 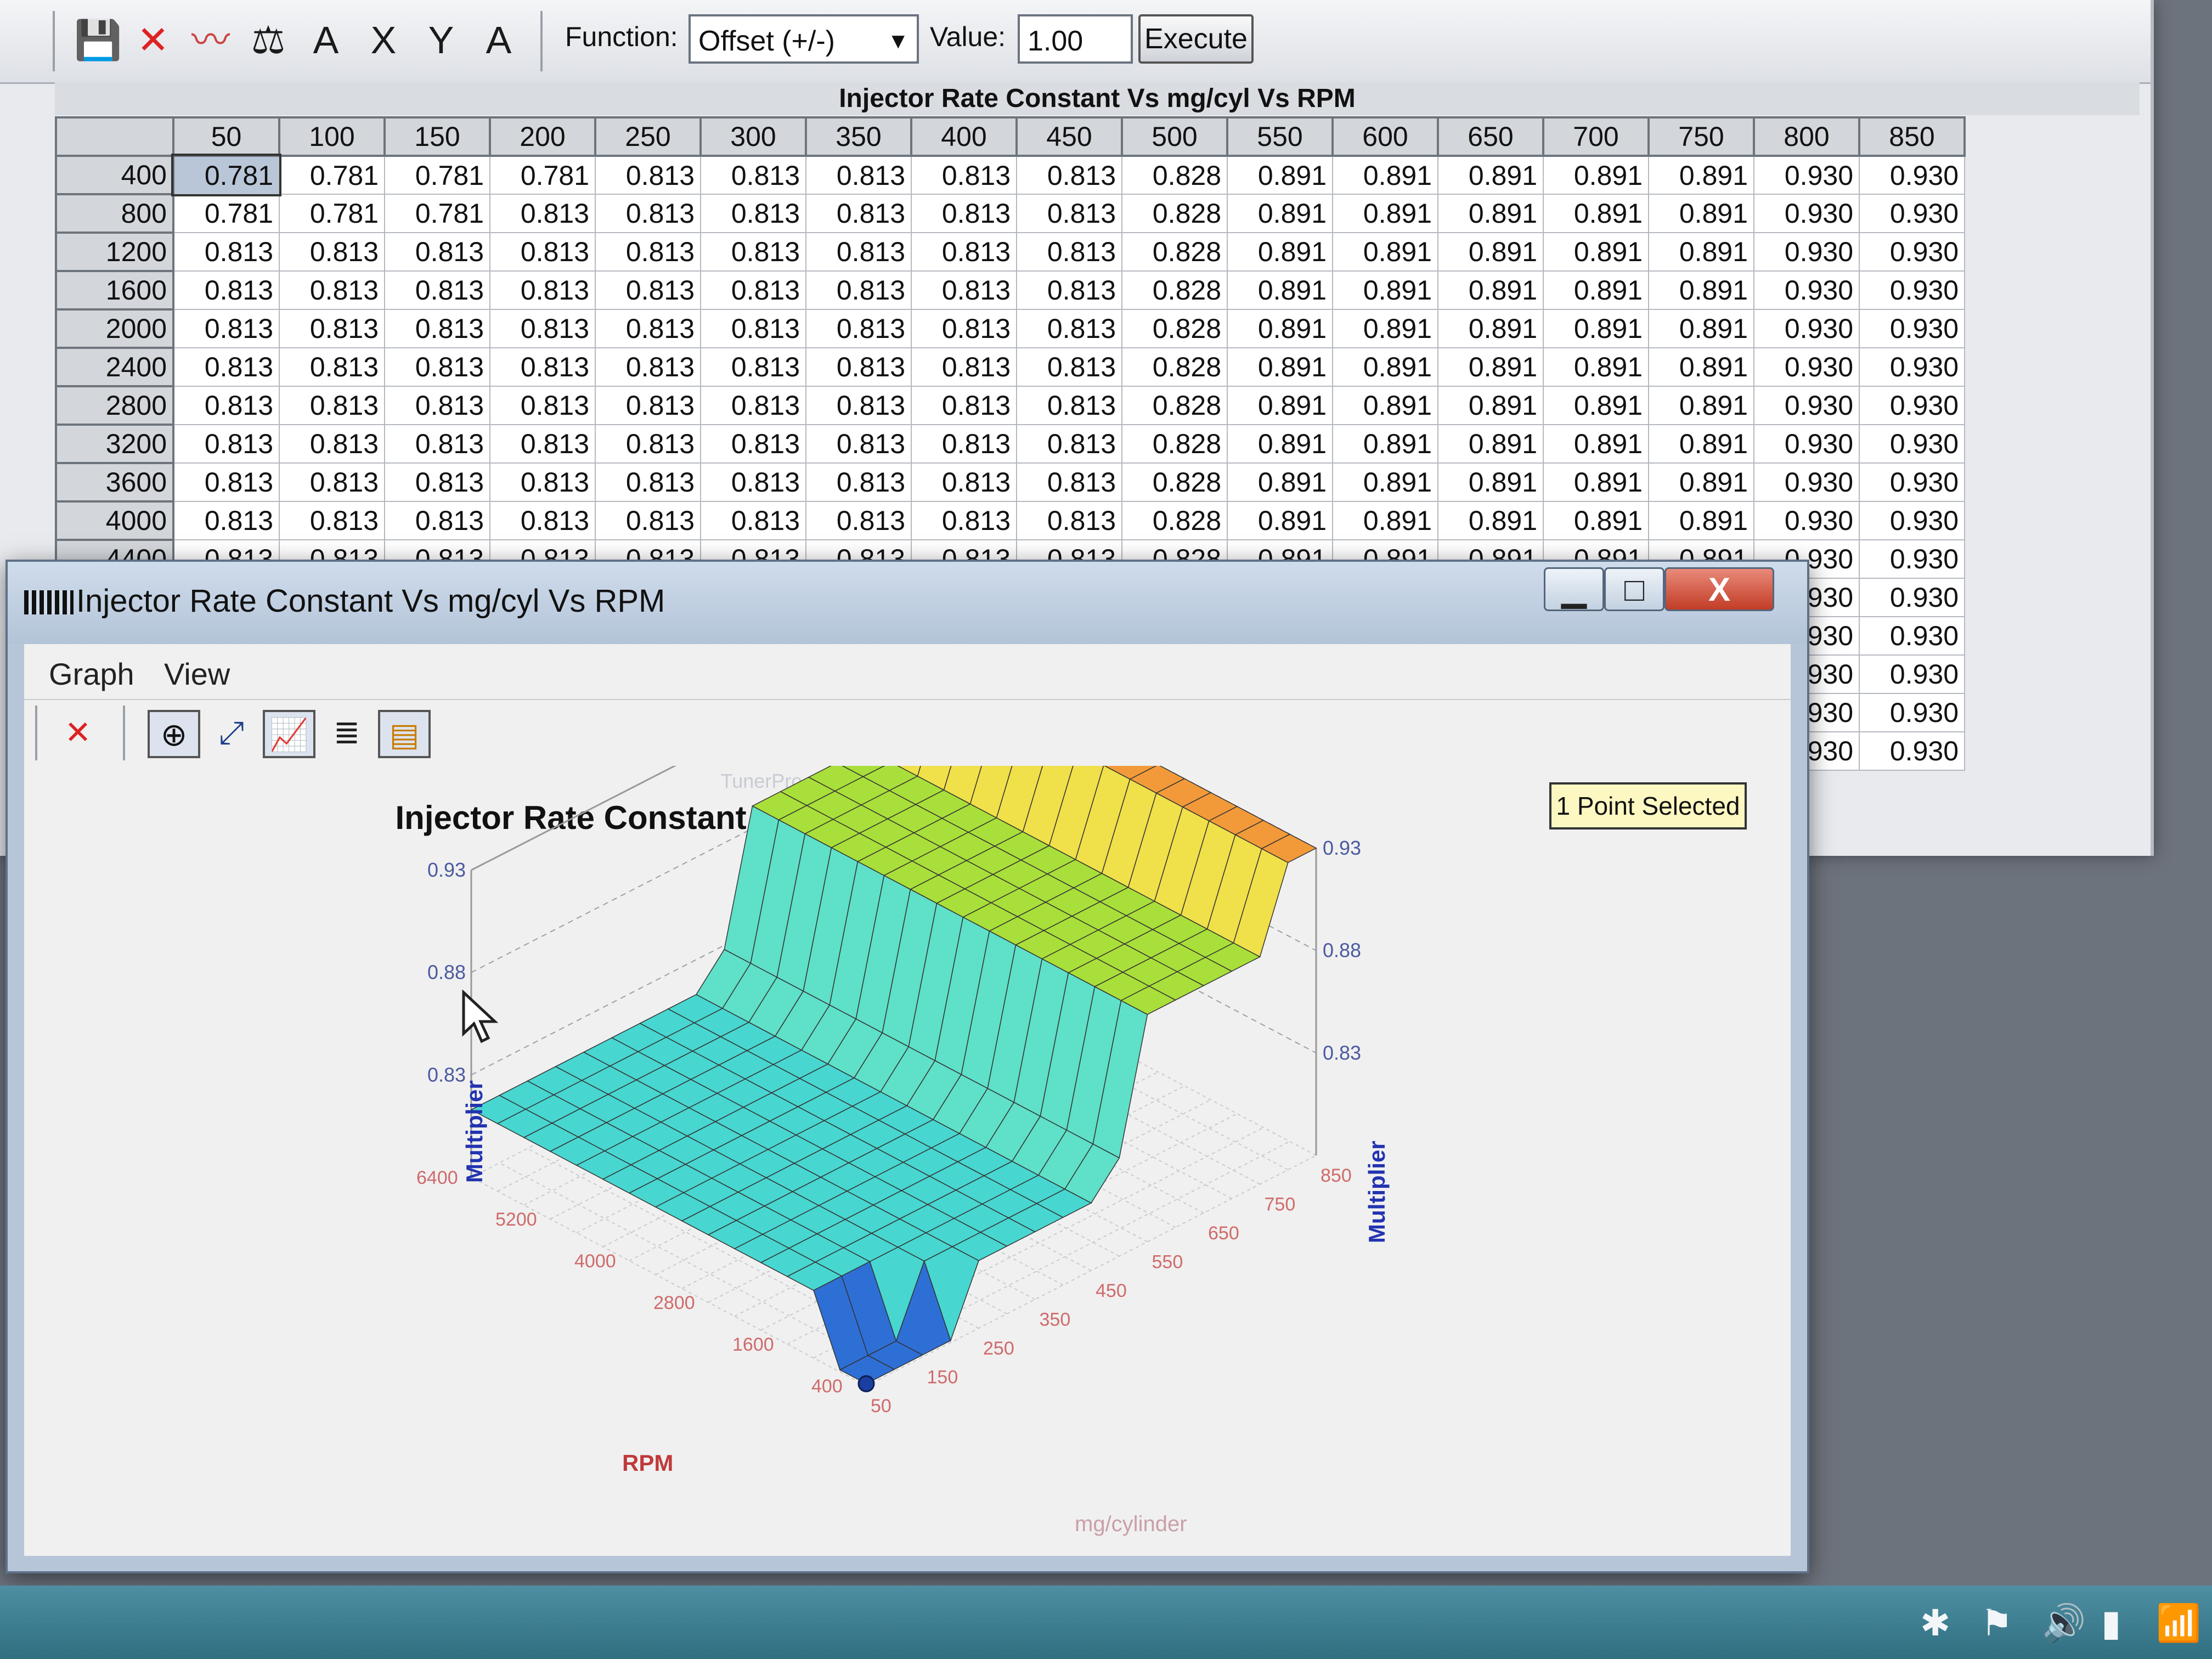 I want to click on bluetooth-icon: ✱, so click(x=1935, y=1623).